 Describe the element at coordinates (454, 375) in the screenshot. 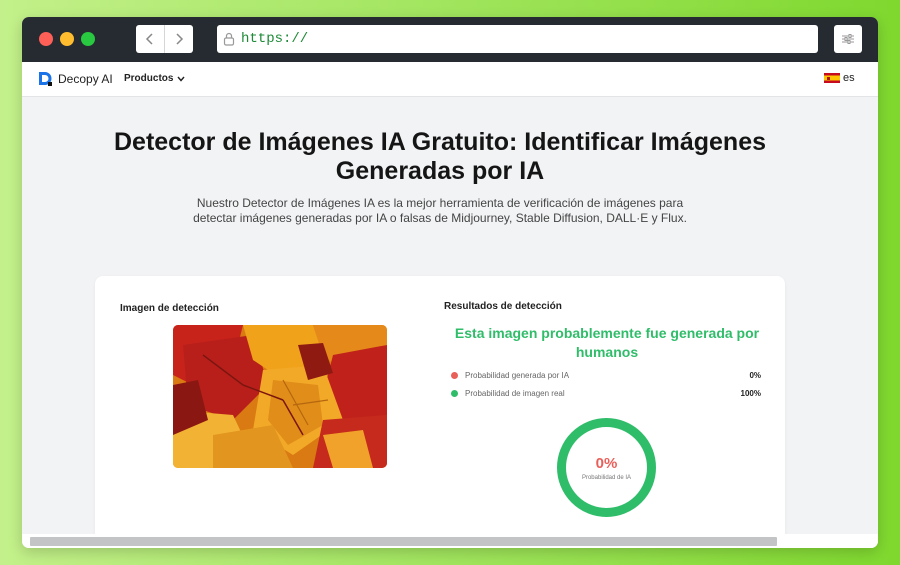

I see `ai-probability-dot` at that location.